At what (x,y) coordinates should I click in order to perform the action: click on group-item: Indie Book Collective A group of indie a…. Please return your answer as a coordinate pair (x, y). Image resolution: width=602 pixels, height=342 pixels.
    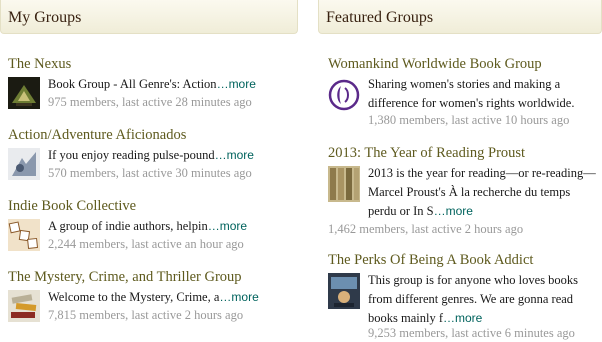
    Looking at the image, I should click on (153, 227).